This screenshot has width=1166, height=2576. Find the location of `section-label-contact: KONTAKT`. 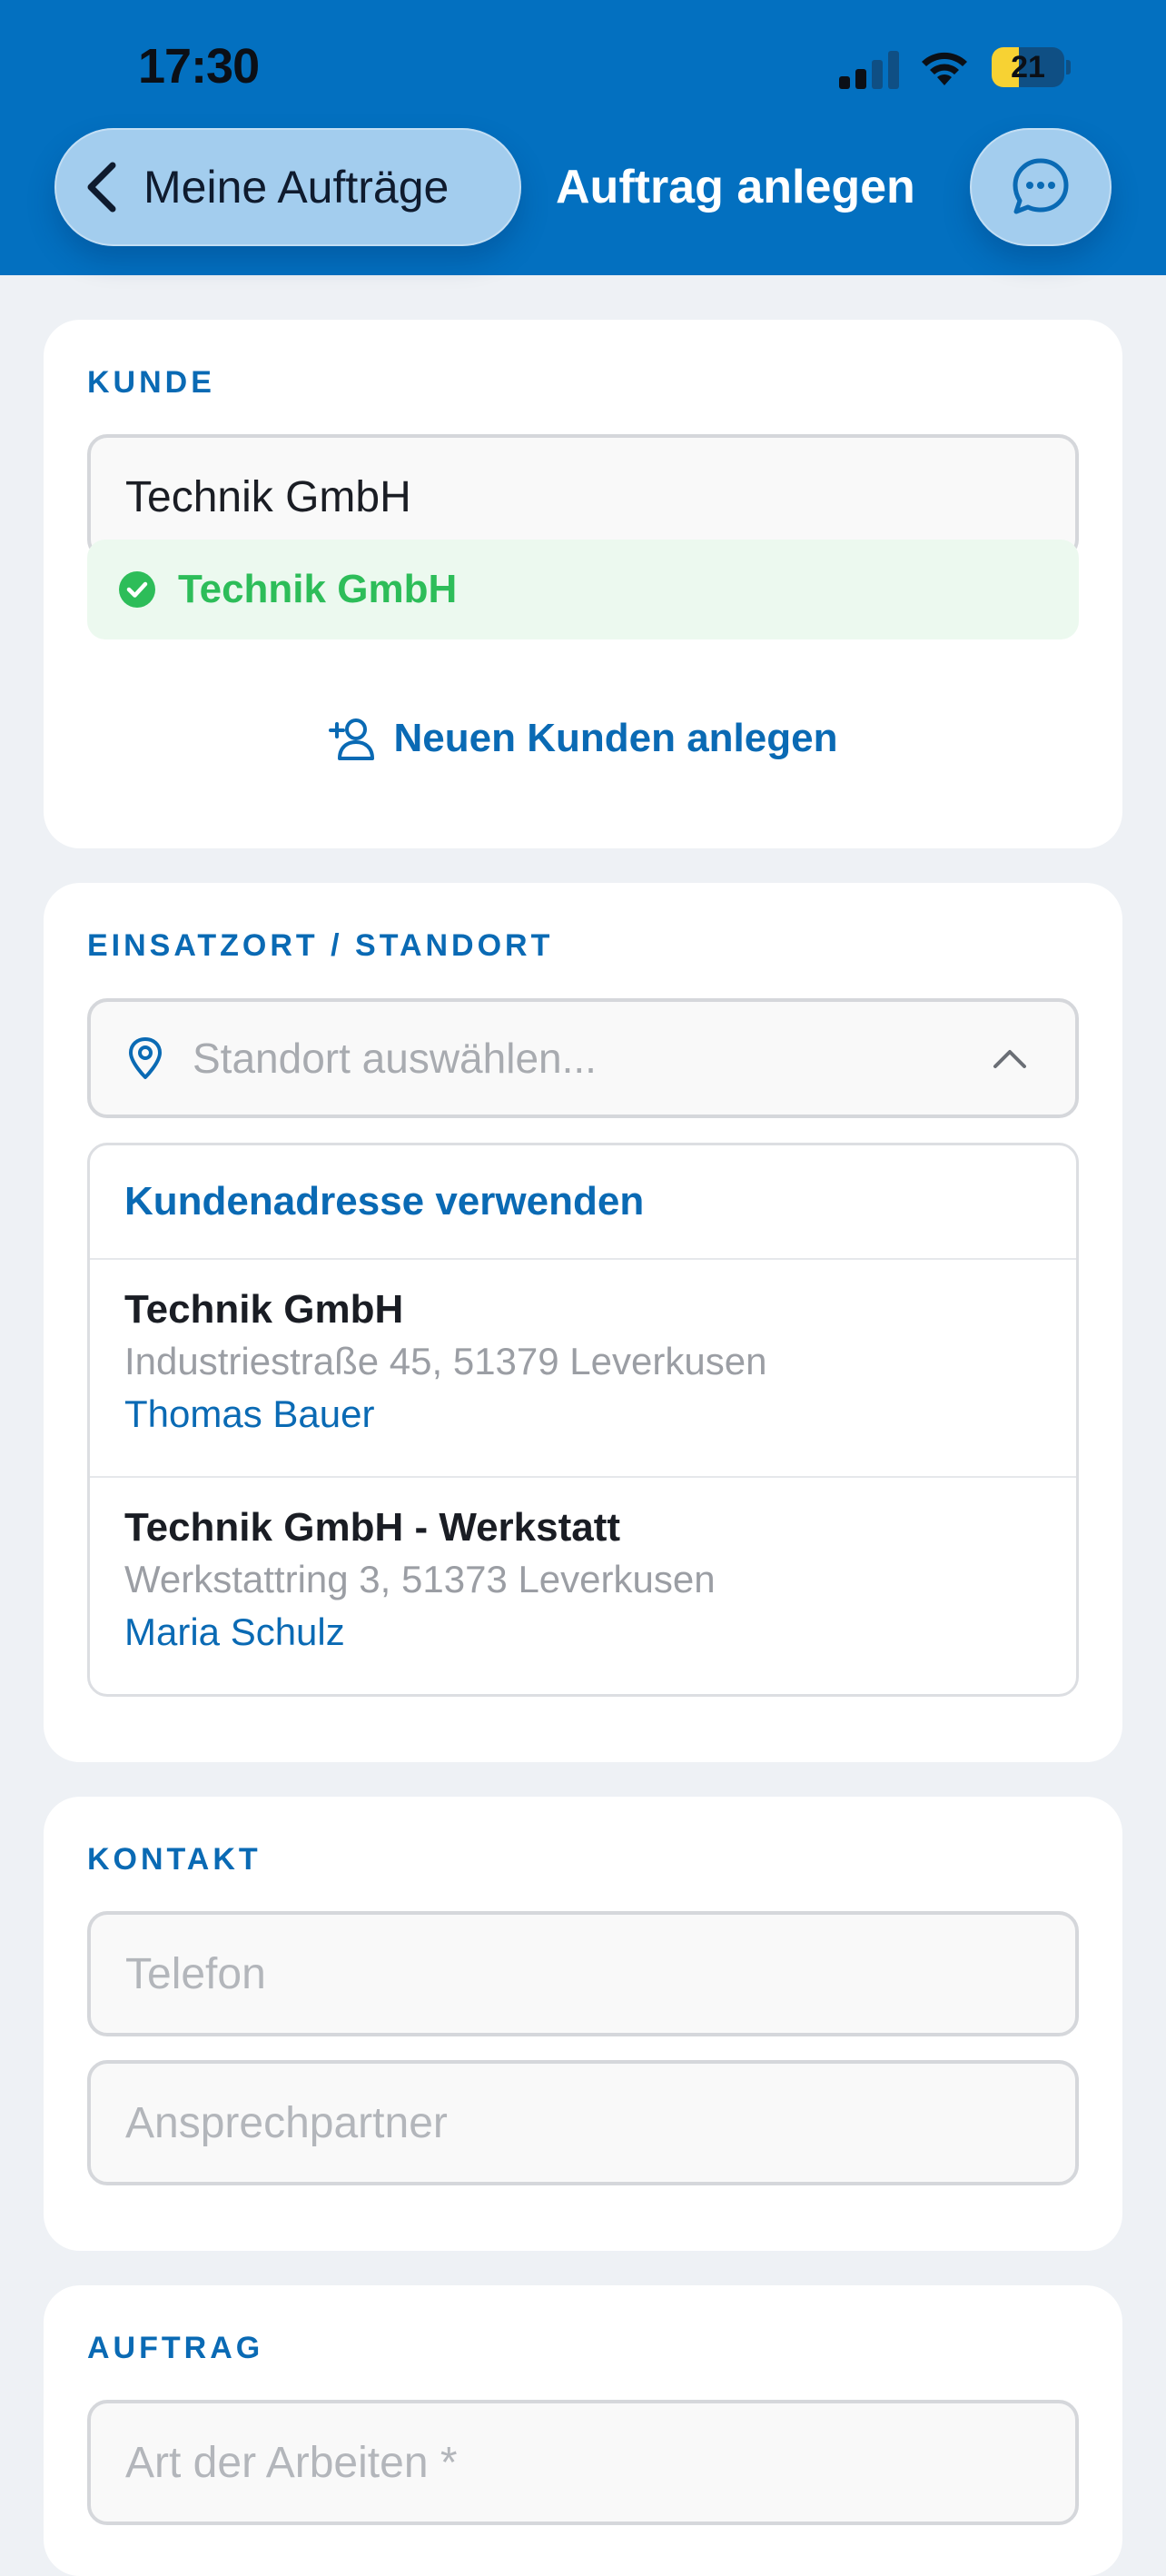

section-label-contact: KONTAKT is located at coordinates (175, 1859).